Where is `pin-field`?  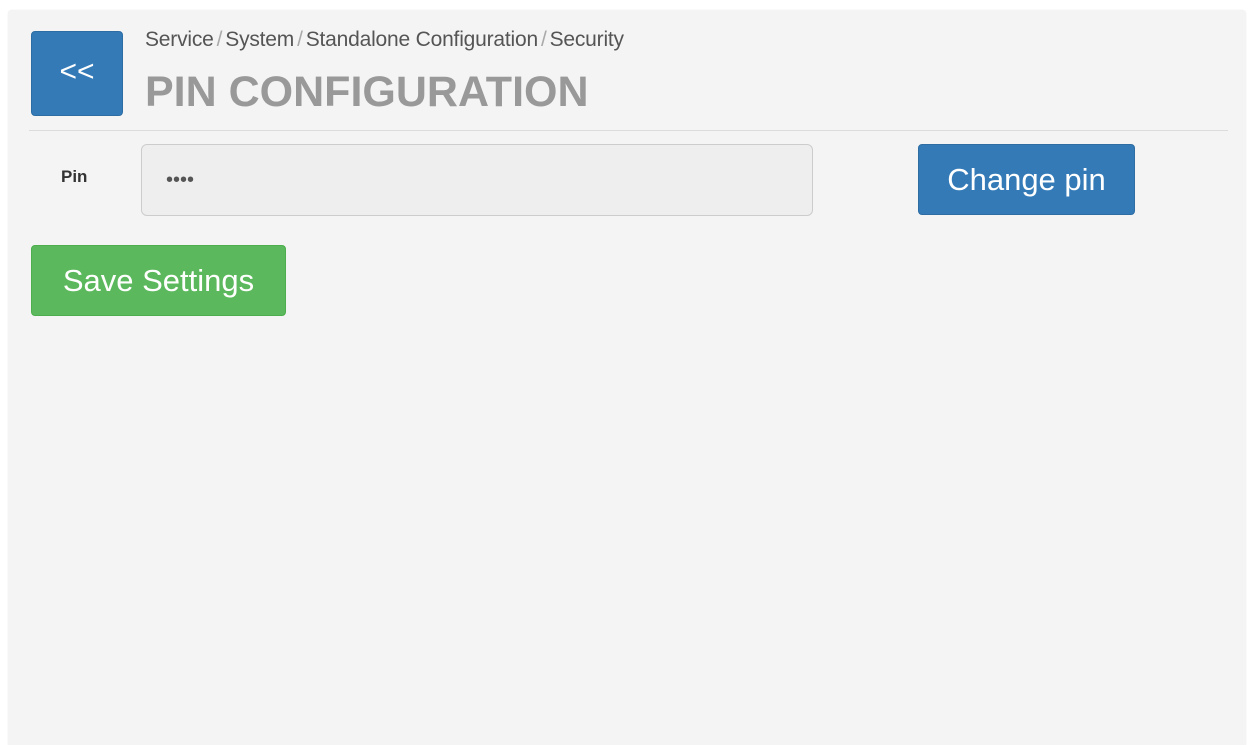
pin-field is located at coordinates (477, 180).